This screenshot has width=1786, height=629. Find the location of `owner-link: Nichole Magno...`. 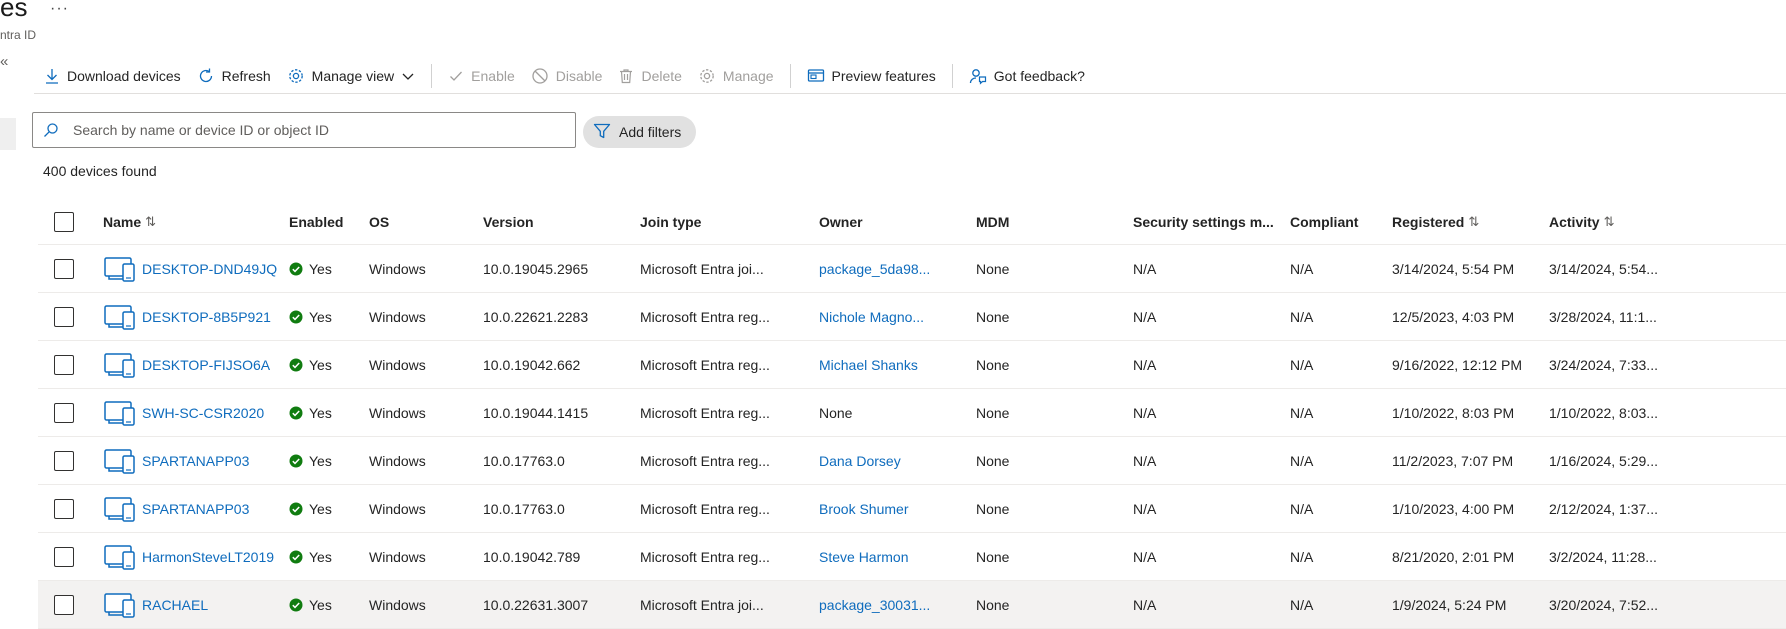

owner-link: Nichole Magno... is located at coordinates (871, 317).